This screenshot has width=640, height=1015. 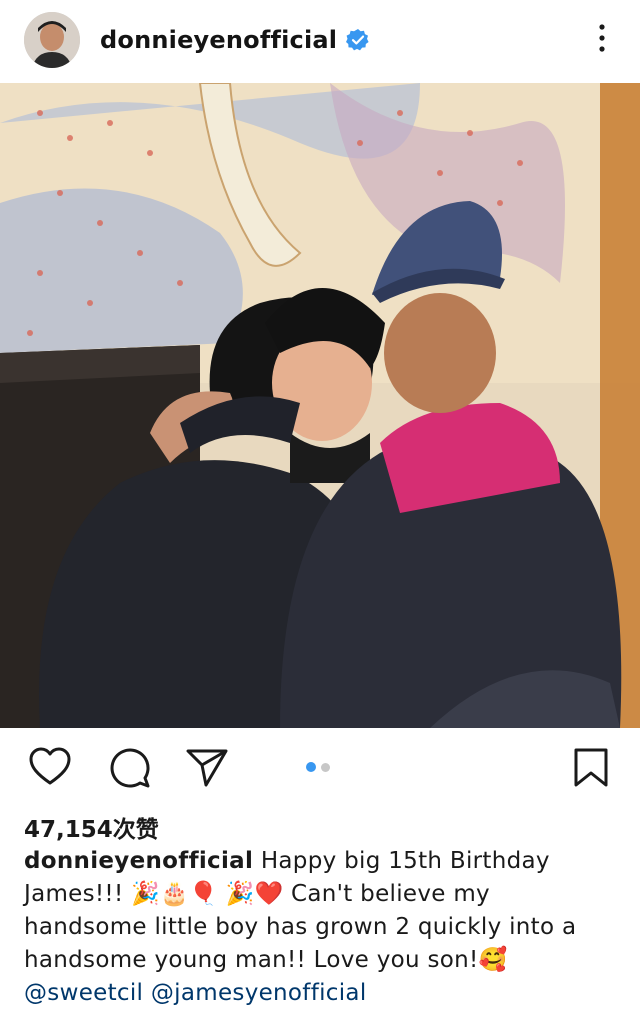 What do you see at coordinates (83, 993) in the screenshot?
I see `mention-link: @sweetcil` at bounding box center [83, 993].